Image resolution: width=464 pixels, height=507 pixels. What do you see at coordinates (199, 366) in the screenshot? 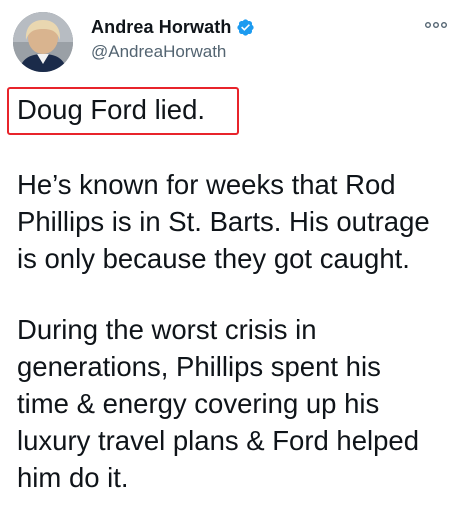
I see `tweet-line: generations, Phillips spent his` at bounding box center [199, 366].